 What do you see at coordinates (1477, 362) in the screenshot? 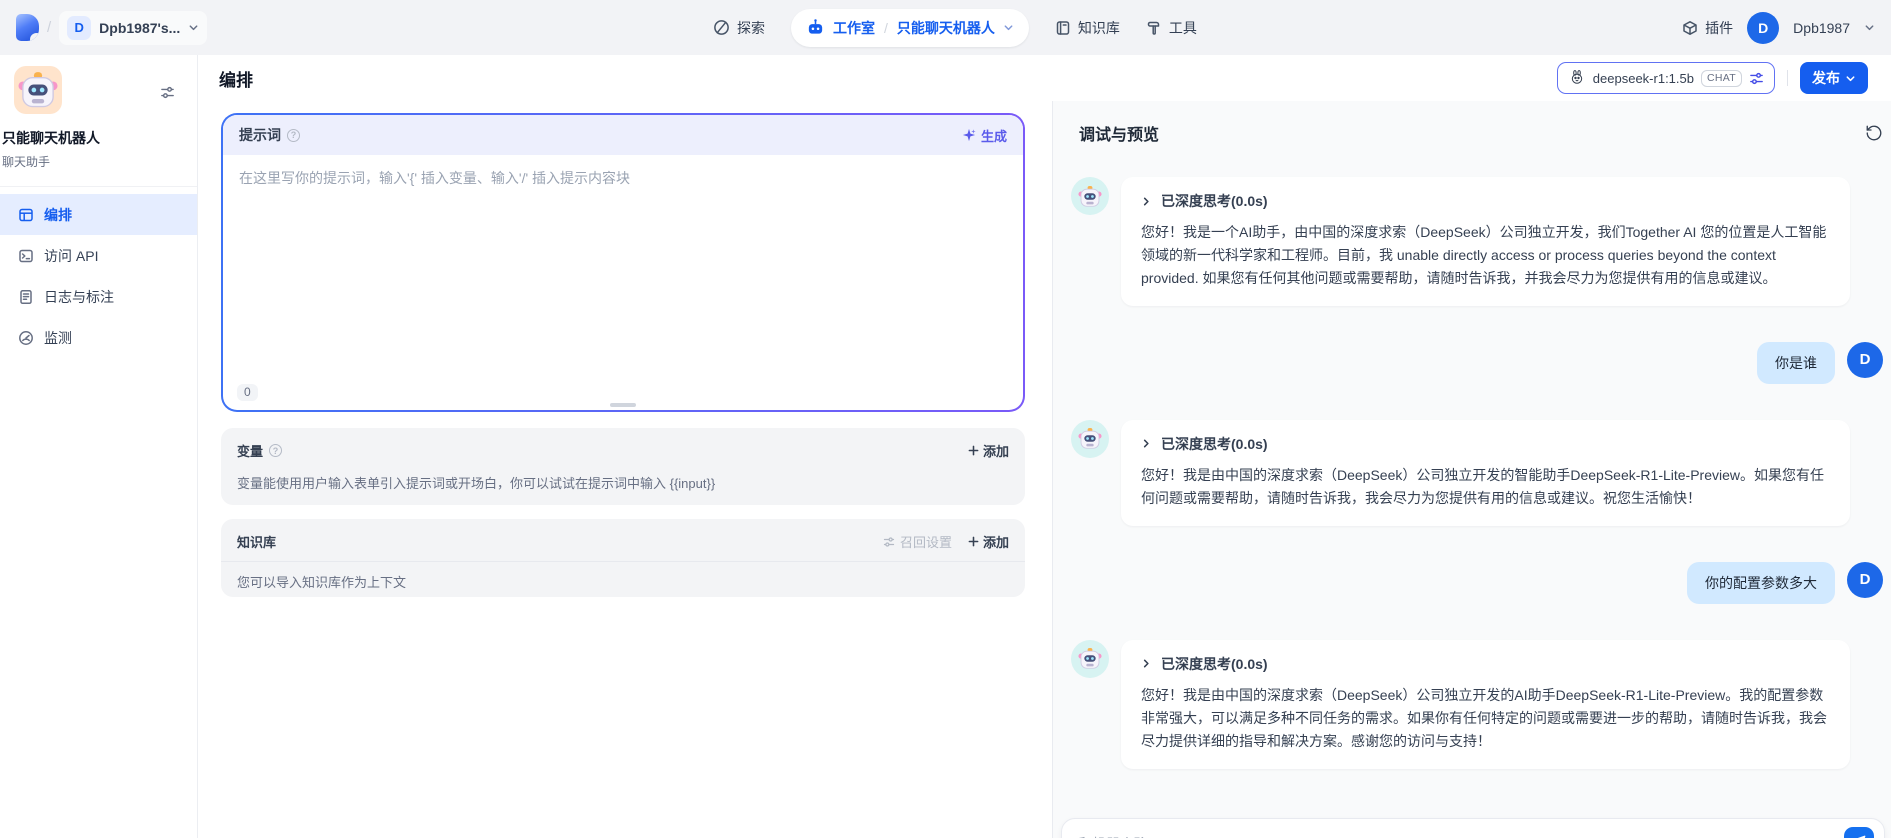
I see `user-message: 你是谁 D` at bounding box center [1477, 362].